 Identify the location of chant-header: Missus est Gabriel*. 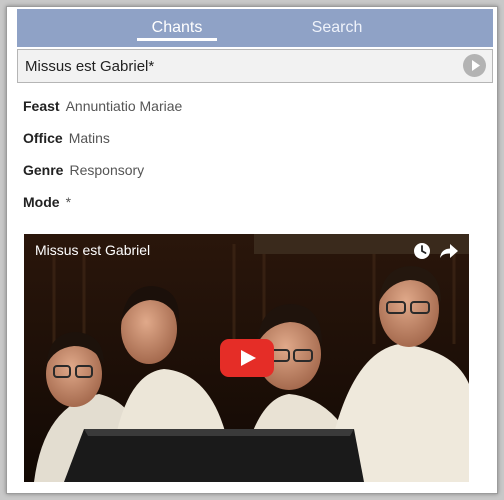
(255, 66).